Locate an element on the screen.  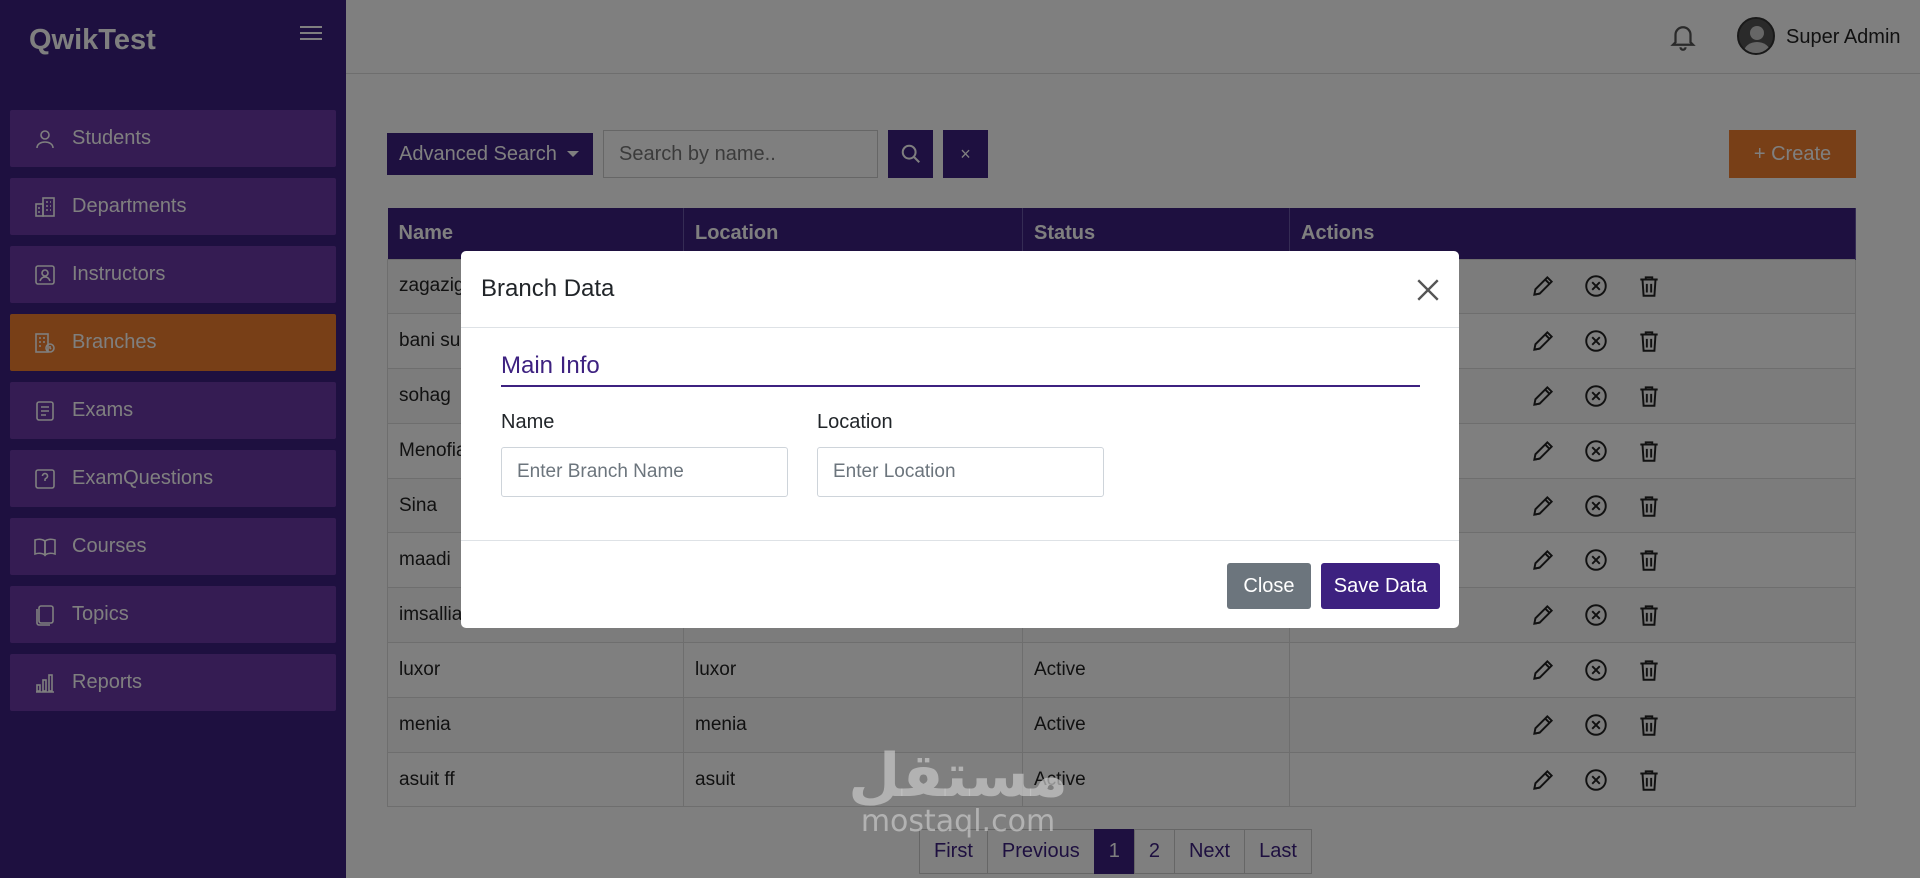
location-field is located at coordinates (960, 472).